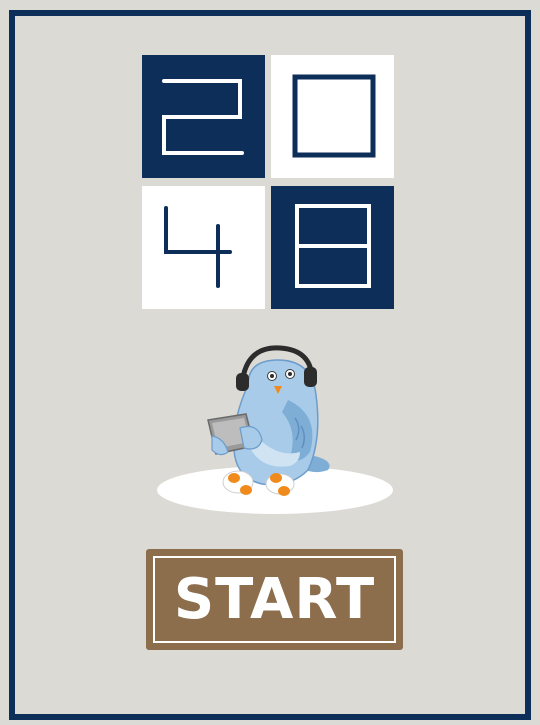 The image size is (540, 725). I want to click on start-button-border: START, so click(274, 599).